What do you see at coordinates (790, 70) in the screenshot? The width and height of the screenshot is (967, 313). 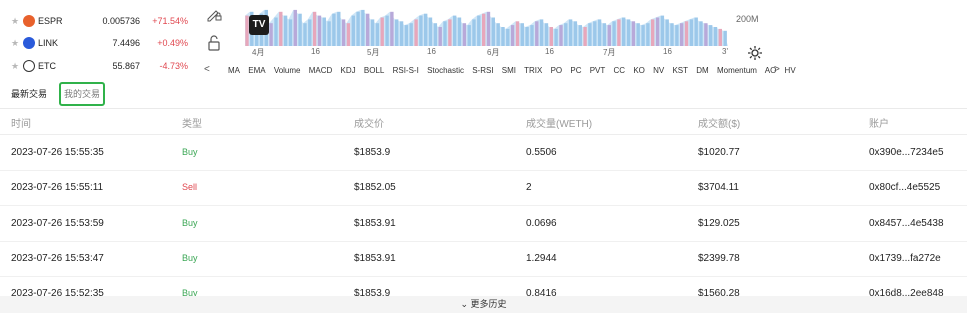 I see `indicator-hv: HV` at bounding box center [790, 70].